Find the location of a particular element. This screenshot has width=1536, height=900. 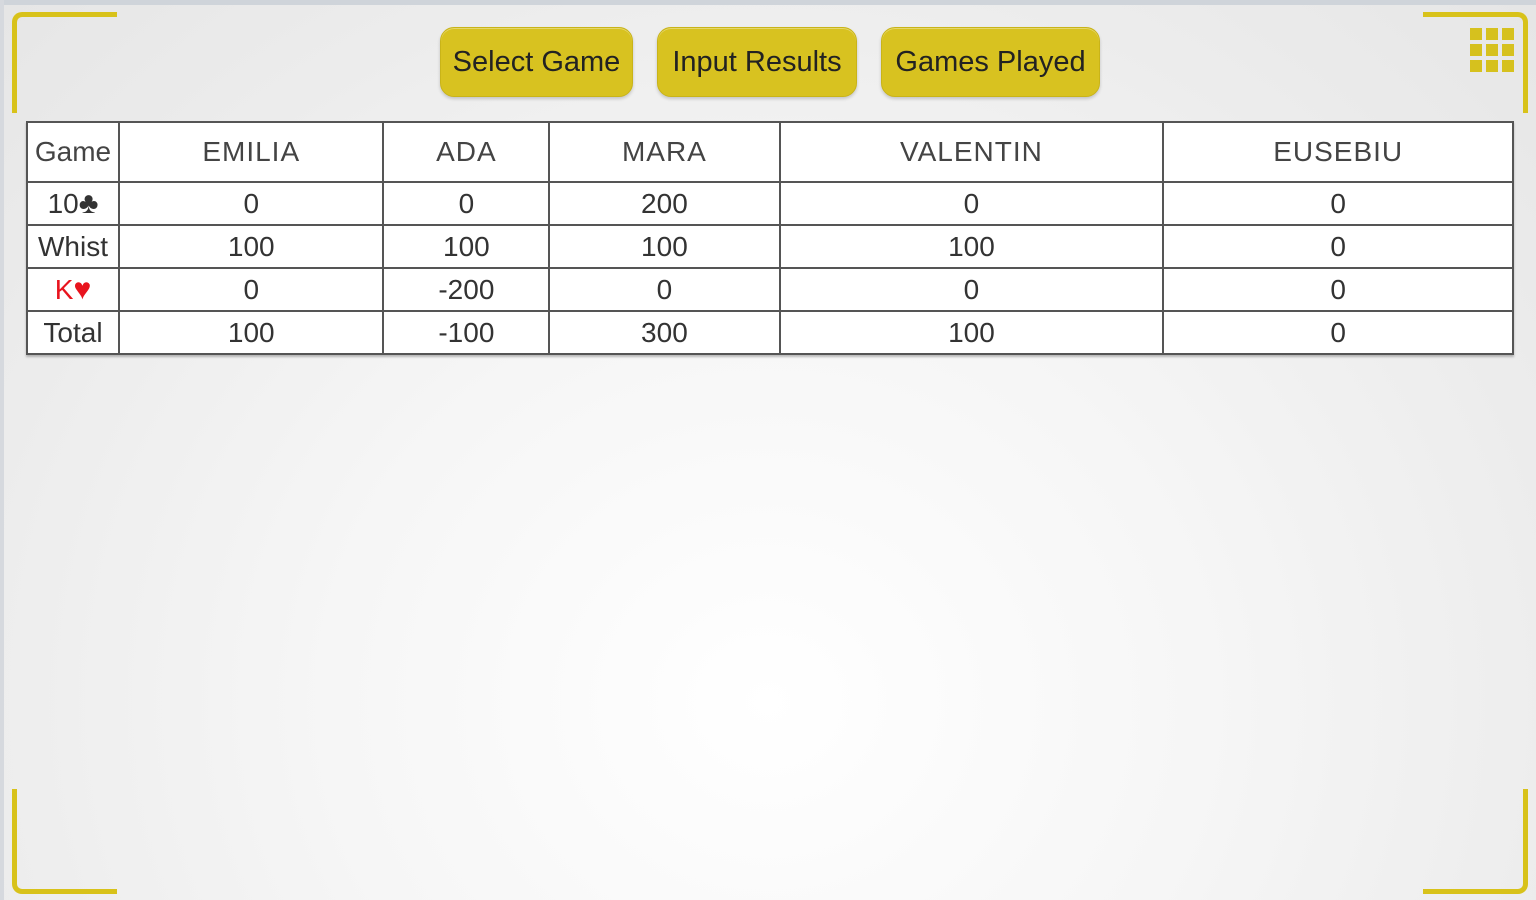

top-edge is located at coordinates (768, 2).